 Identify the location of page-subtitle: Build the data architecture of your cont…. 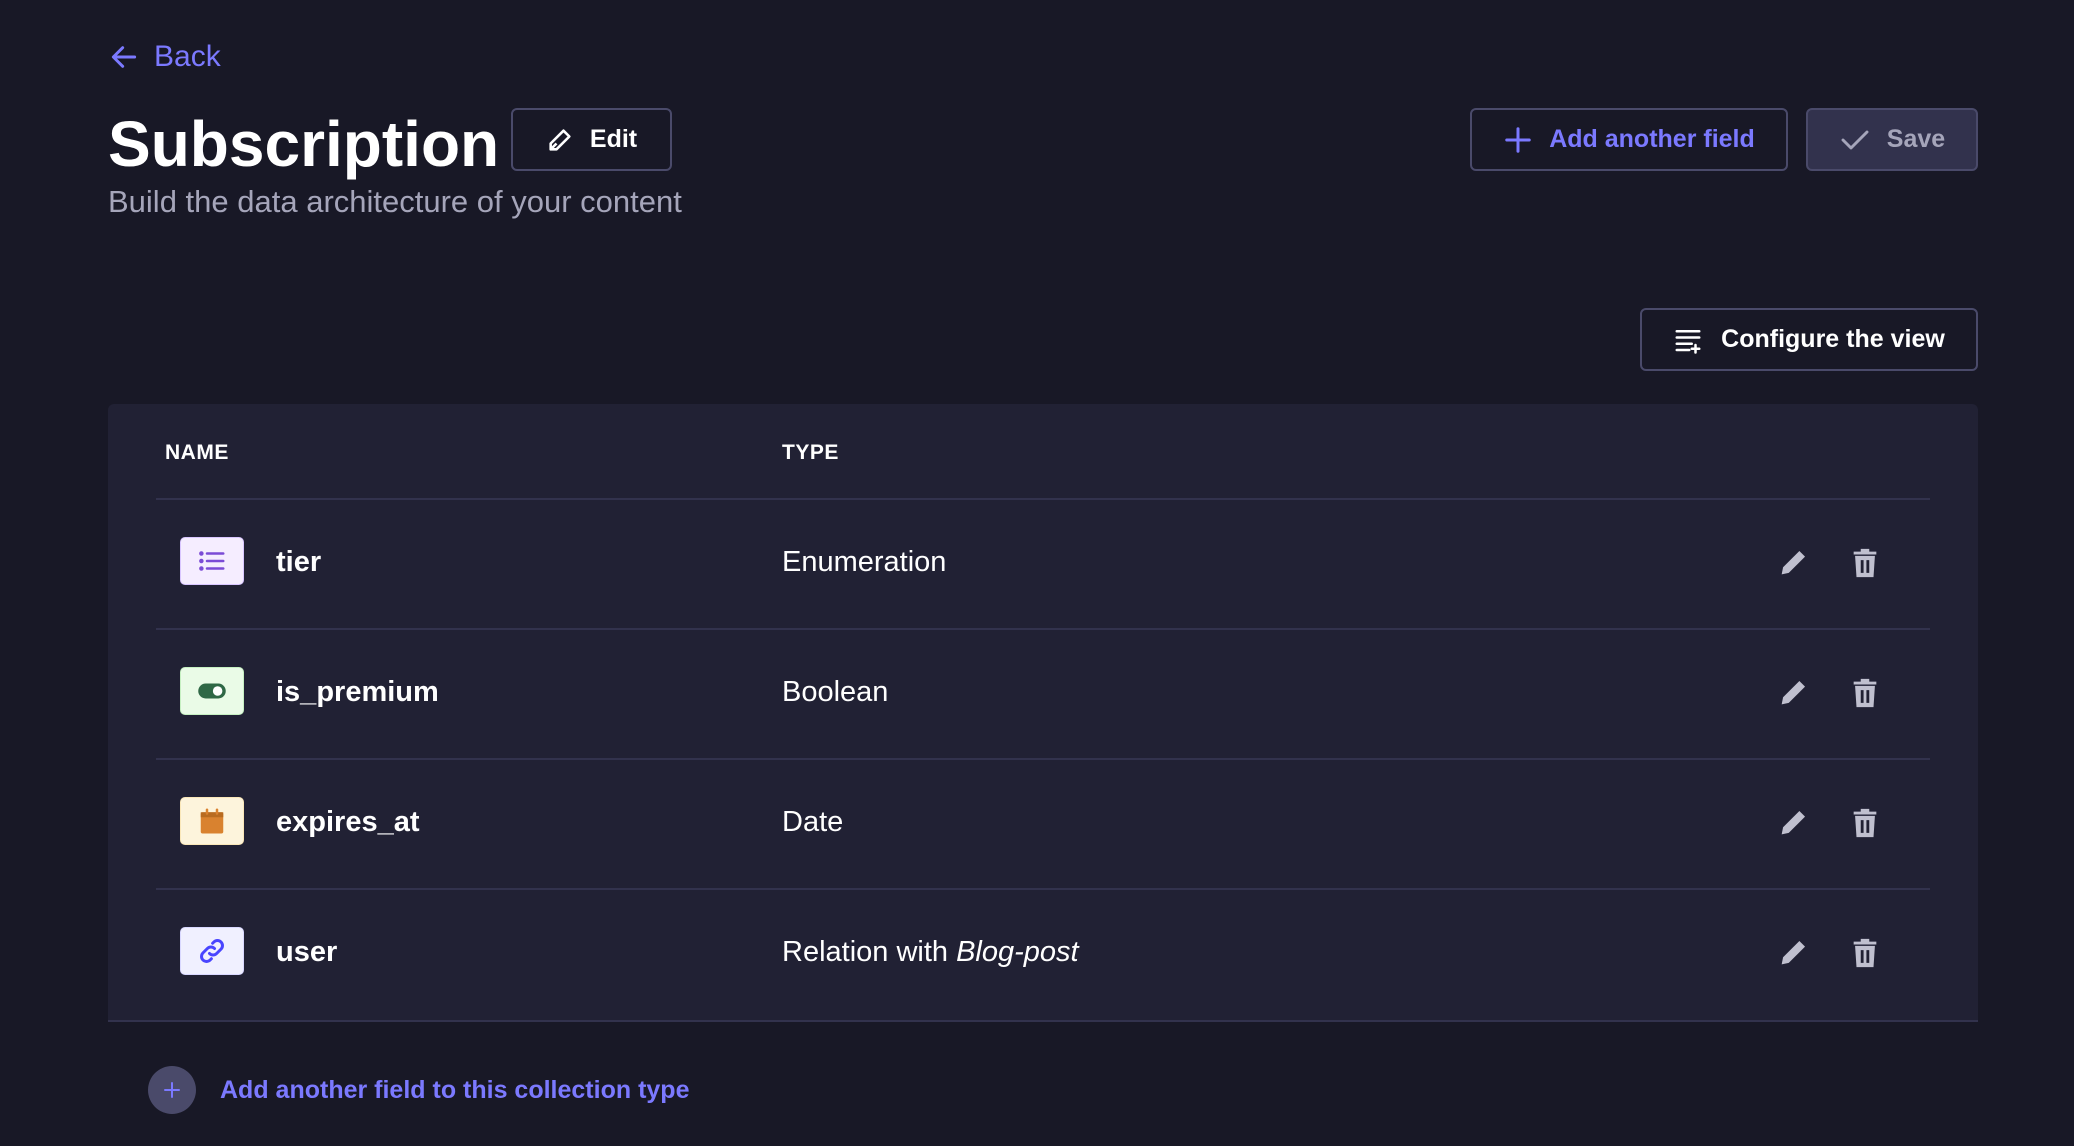
(395, 201).